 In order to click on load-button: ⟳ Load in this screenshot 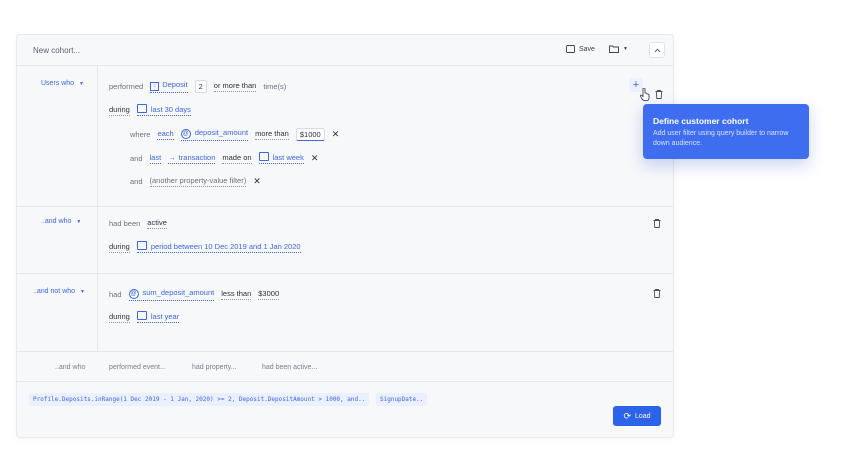, I will do `click(637, 416)`.